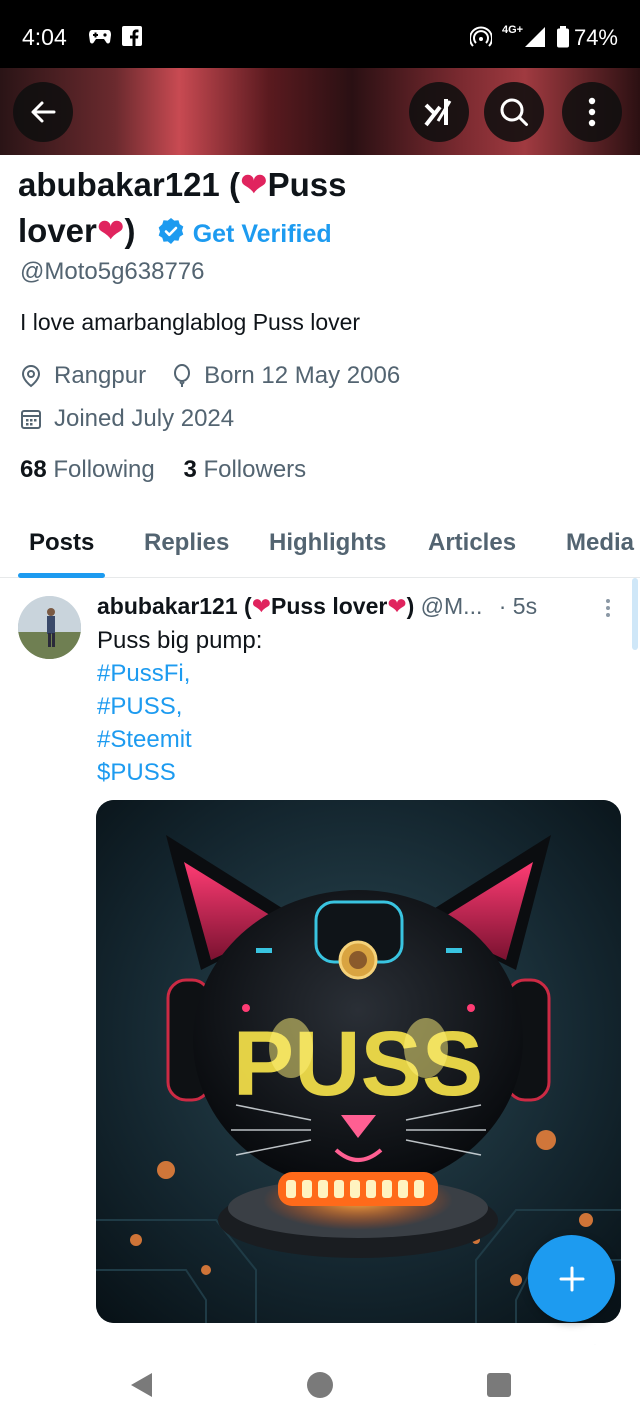 The width and height of the screenshot is (640, 1422). I want to click on profile-name-text-3: lover, so click(57, 230).